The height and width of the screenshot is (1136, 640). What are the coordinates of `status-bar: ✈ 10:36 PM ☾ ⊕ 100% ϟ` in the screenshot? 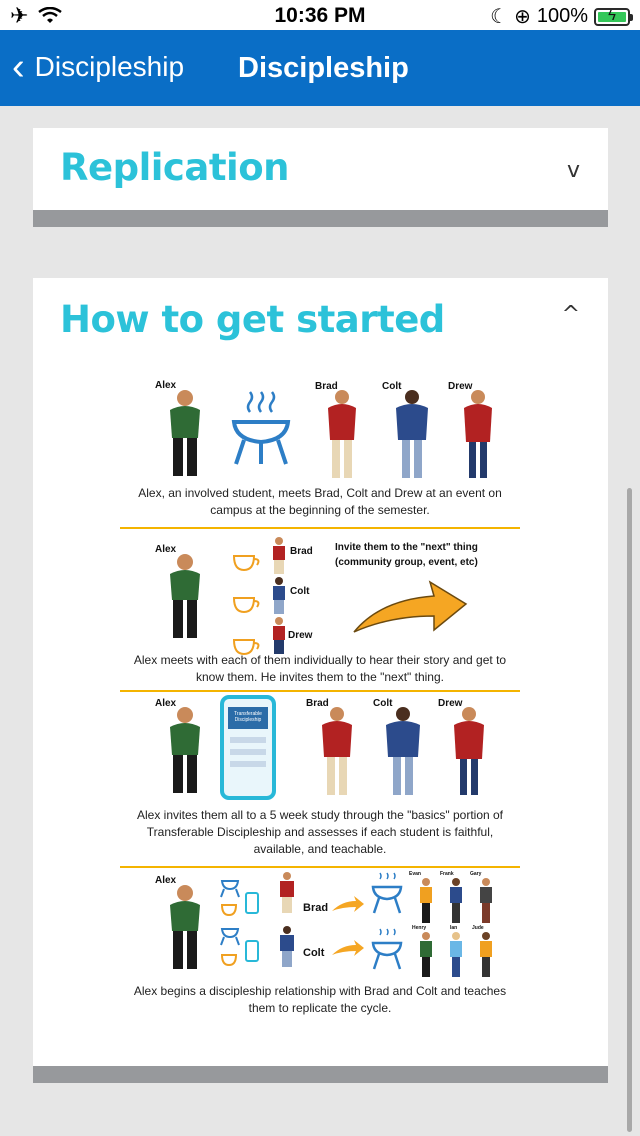 It's located at (320, 15).